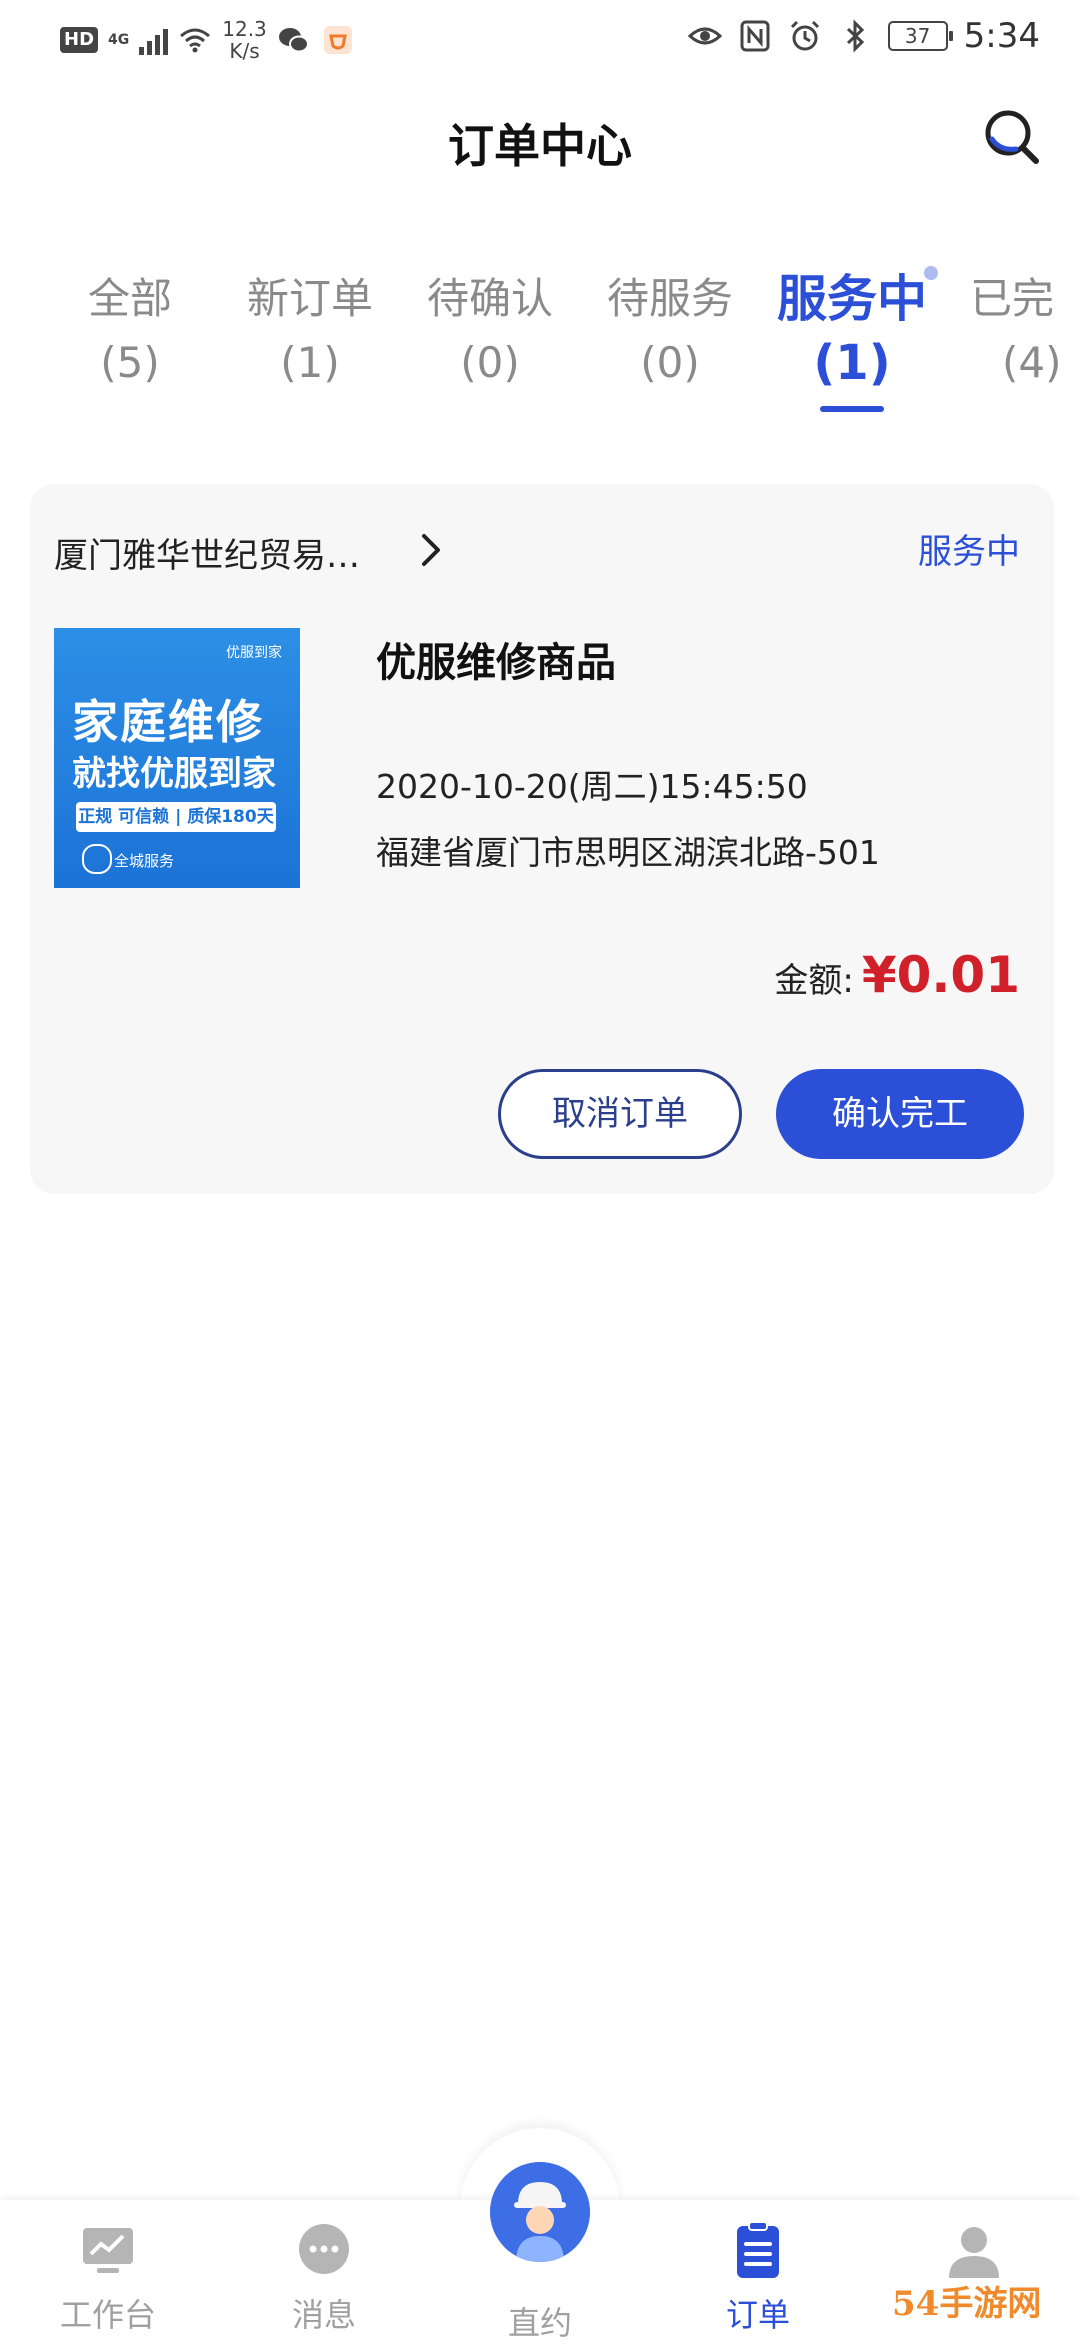 This screenshot has height=2344, width=1080. I want to click on workbench-icon, so click(108, 2250).